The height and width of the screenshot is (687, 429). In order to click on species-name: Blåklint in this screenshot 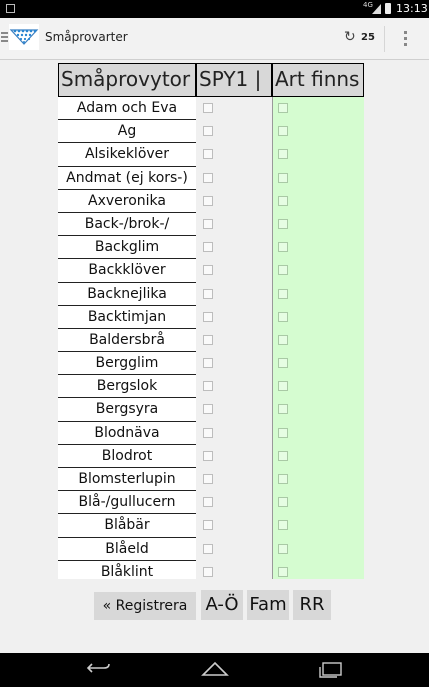, I will do `click(127, 569)`.